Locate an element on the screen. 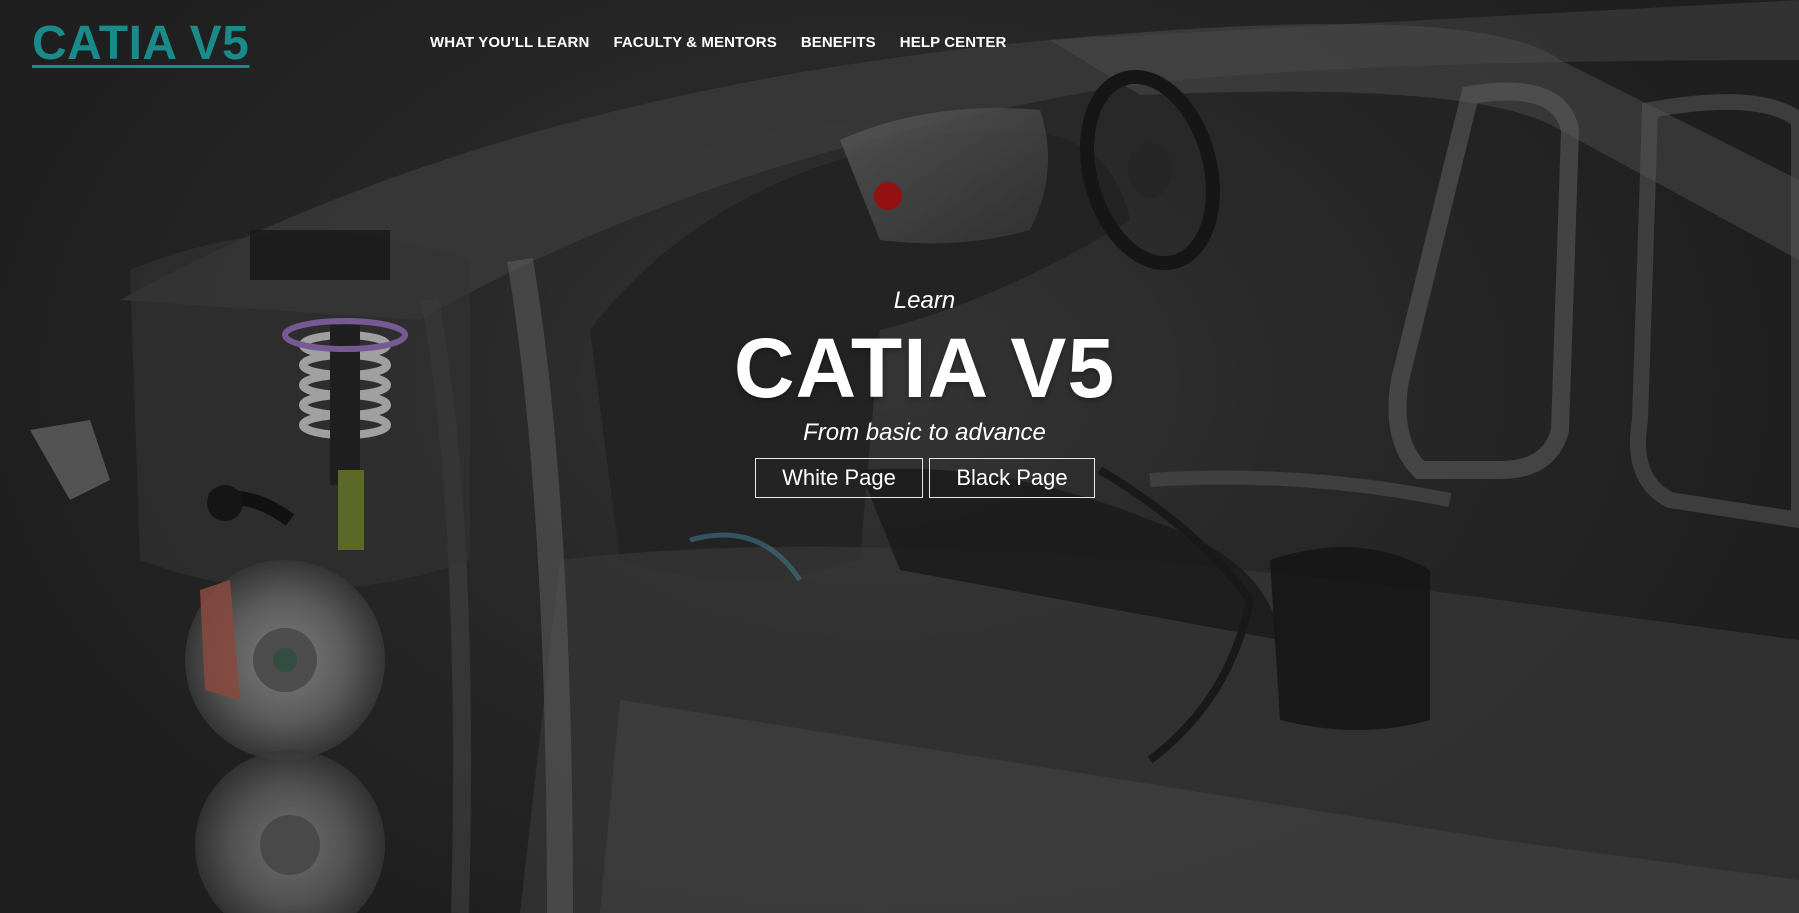  black-page-button: Black Page is located at coordinates (1012, 478).